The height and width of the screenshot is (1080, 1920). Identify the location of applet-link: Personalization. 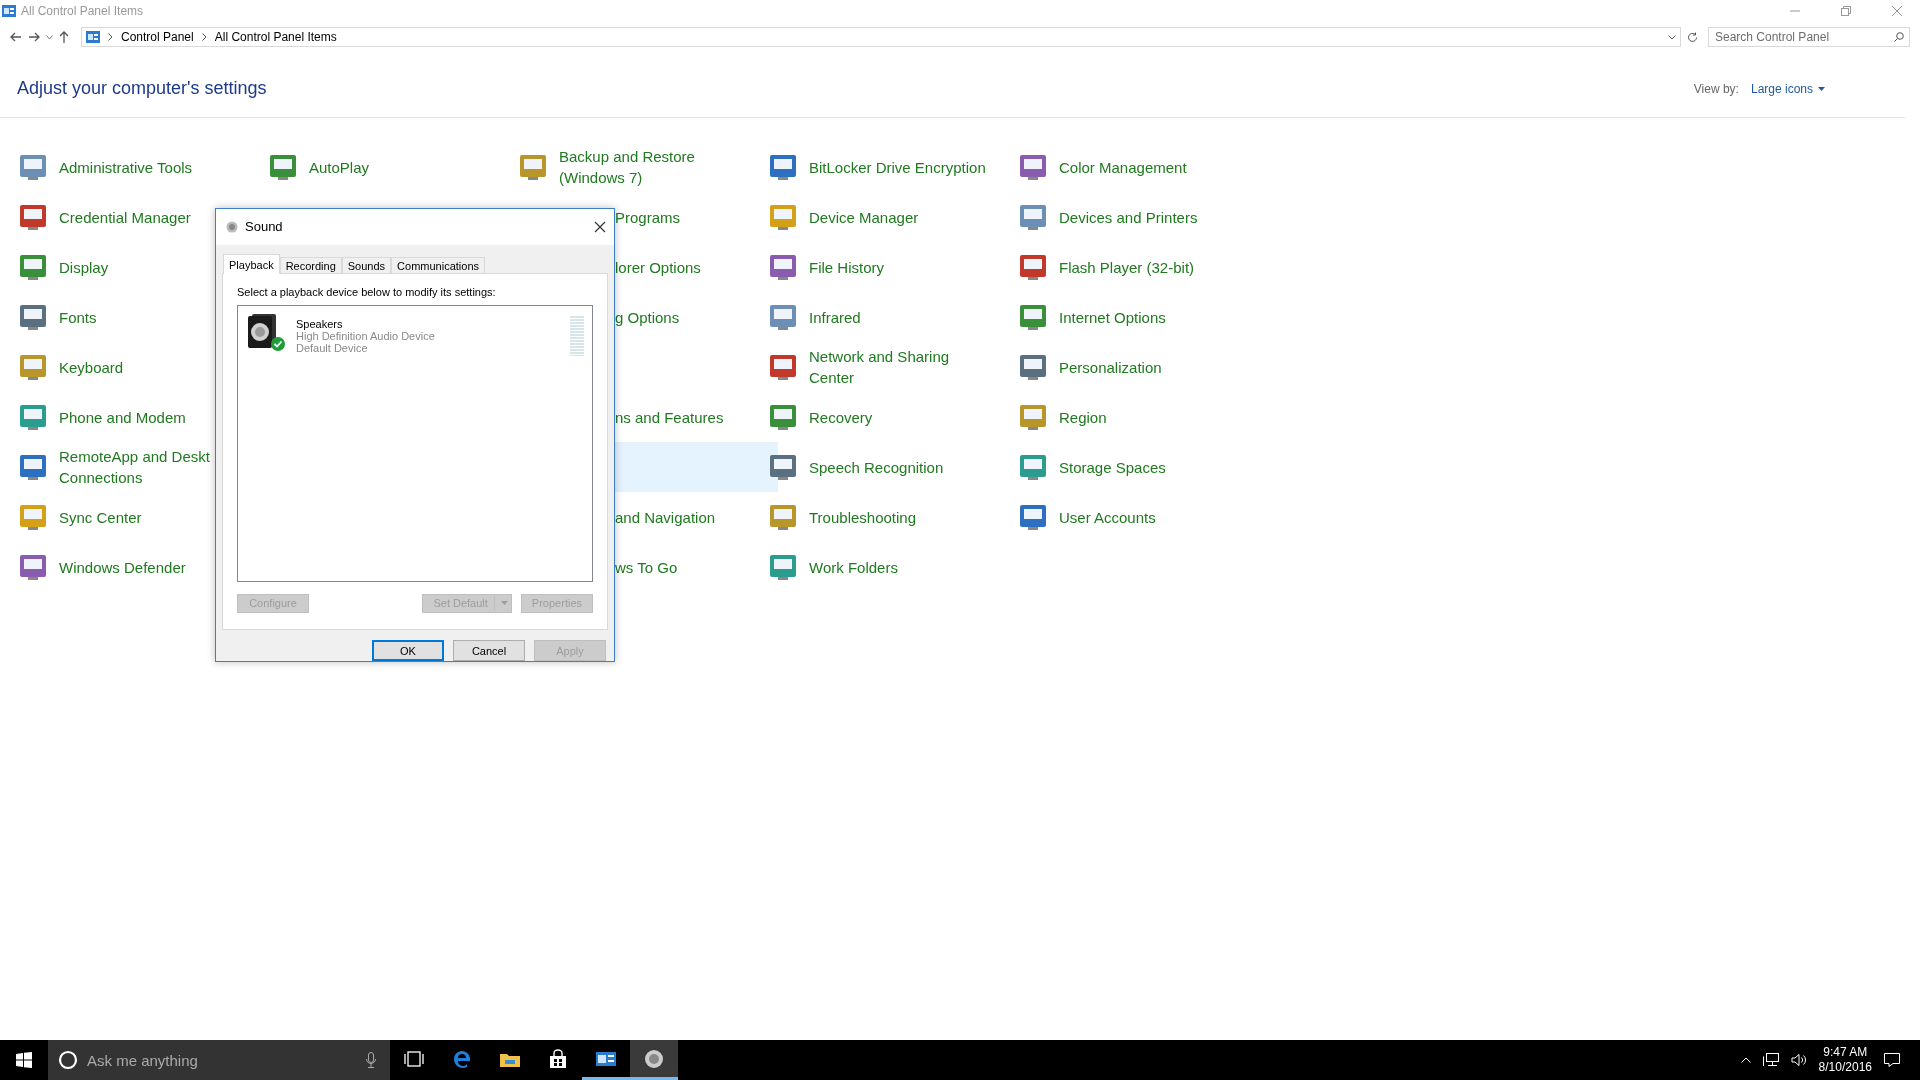
(1110, 367).